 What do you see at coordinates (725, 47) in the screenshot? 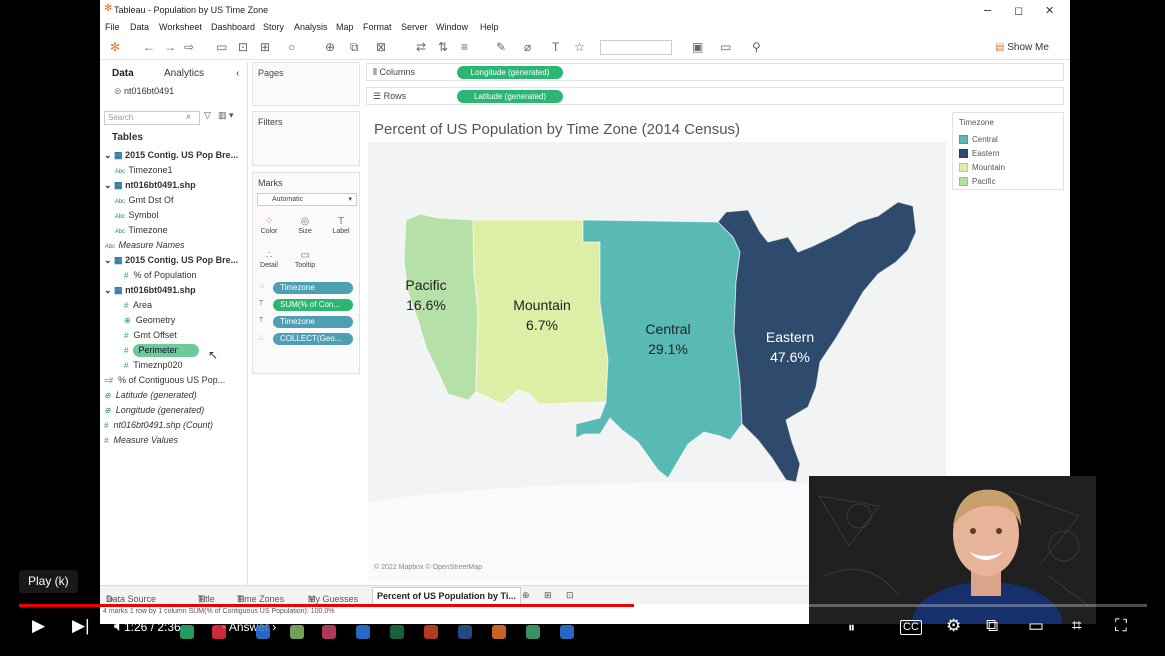
I see `tooltip-icon: ▭` at bounding box center [725, 47].